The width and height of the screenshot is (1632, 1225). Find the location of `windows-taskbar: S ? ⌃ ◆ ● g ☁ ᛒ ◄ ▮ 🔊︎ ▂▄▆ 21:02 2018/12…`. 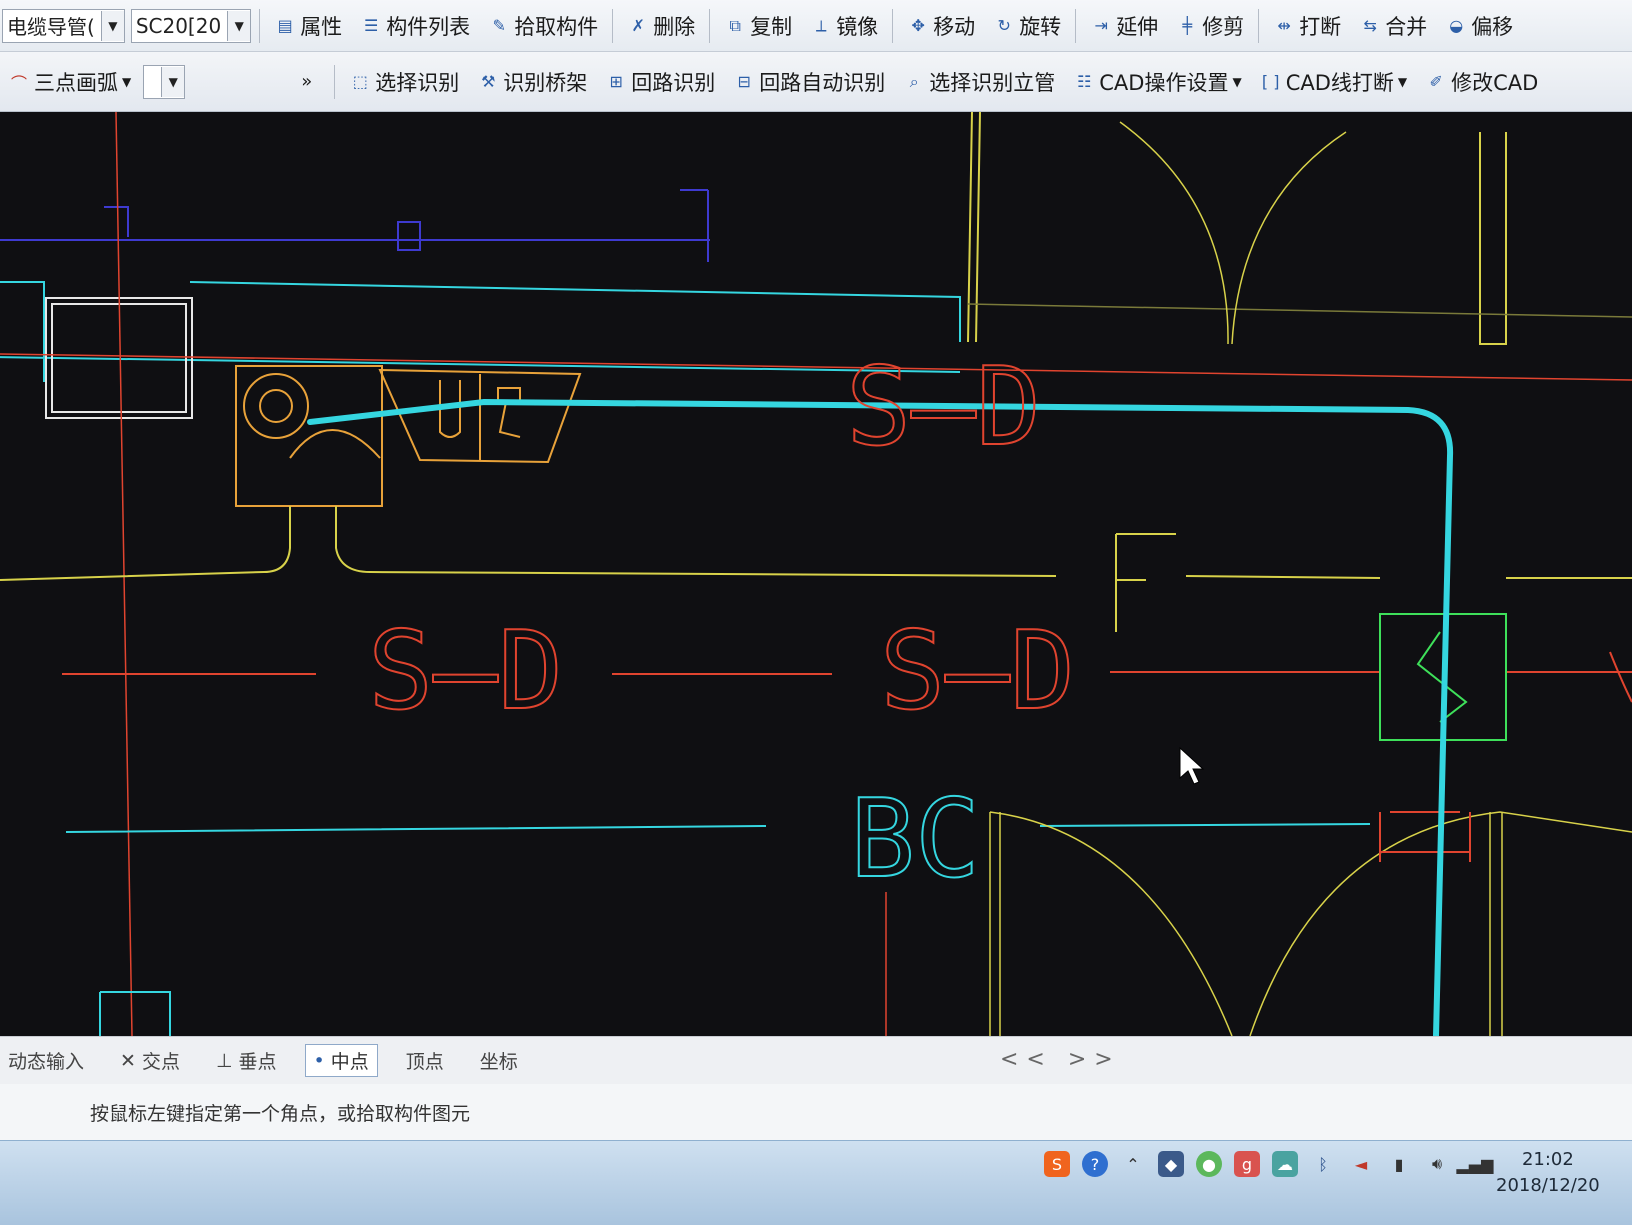

windows-taskbar: S ? ⌃ ◆ ● g ☁ ᛒ ◄ ▮ 🔊︎ ▂▄▆ 21:02 2018/12… is located at coordinates (816, 1182).